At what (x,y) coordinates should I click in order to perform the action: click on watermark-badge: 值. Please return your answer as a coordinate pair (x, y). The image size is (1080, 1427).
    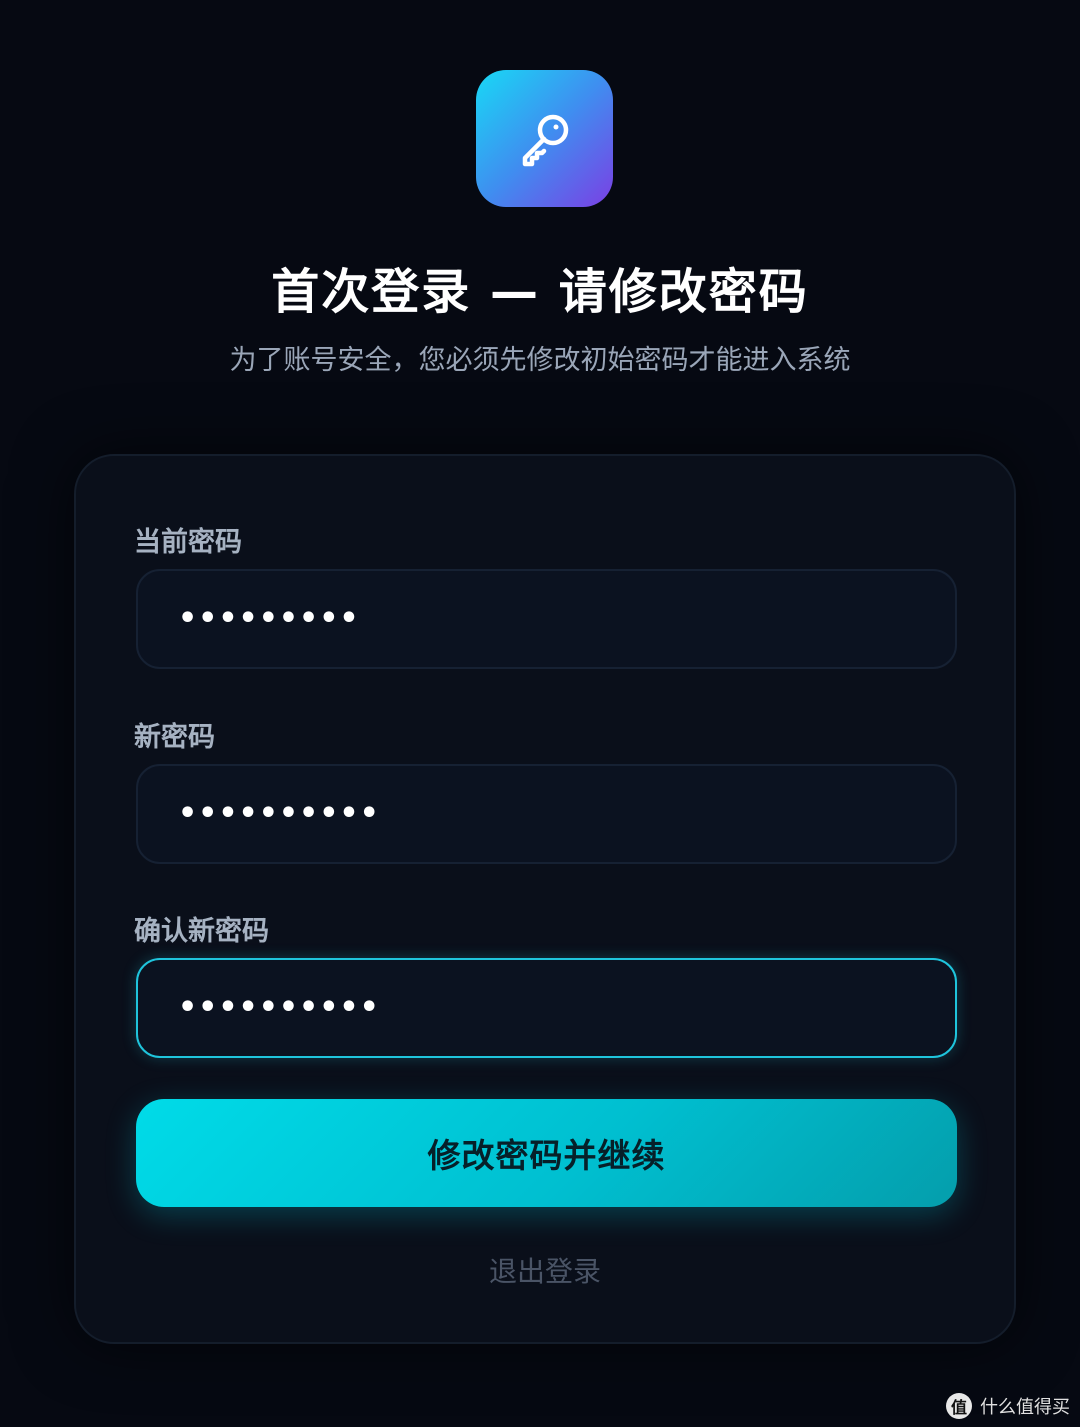
    Looking at the image, I should click on (959, 1406).